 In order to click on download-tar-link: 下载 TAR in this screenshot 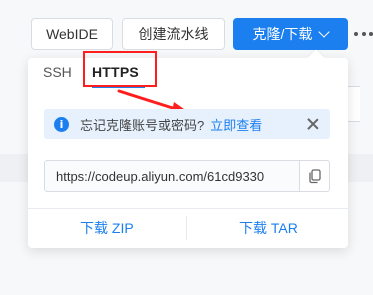, I will do `click(268, 228)`.